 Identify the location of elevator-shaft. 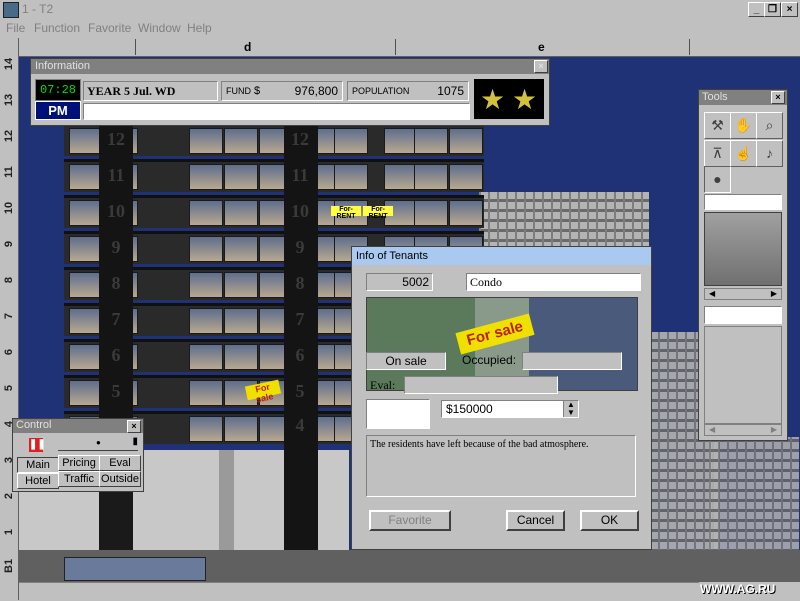
(301, 500).